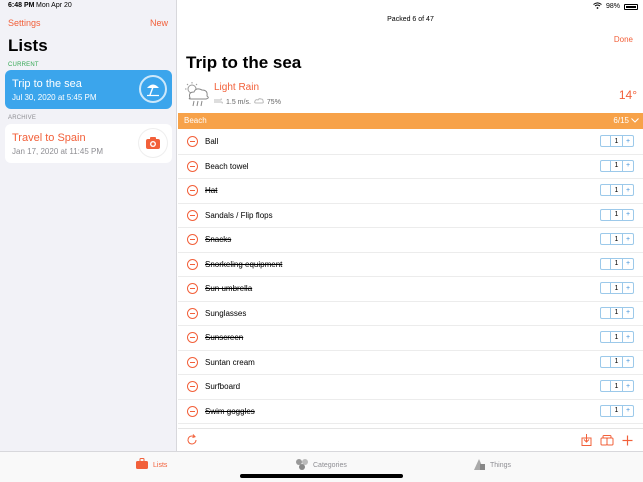 Image resolution: width=643 pixels, height=482 pixels. What do you see at coordinates (243, 264) in the screenshot?
I see `item-name: Snorkeling equipment` at bounding box center [243, 264].